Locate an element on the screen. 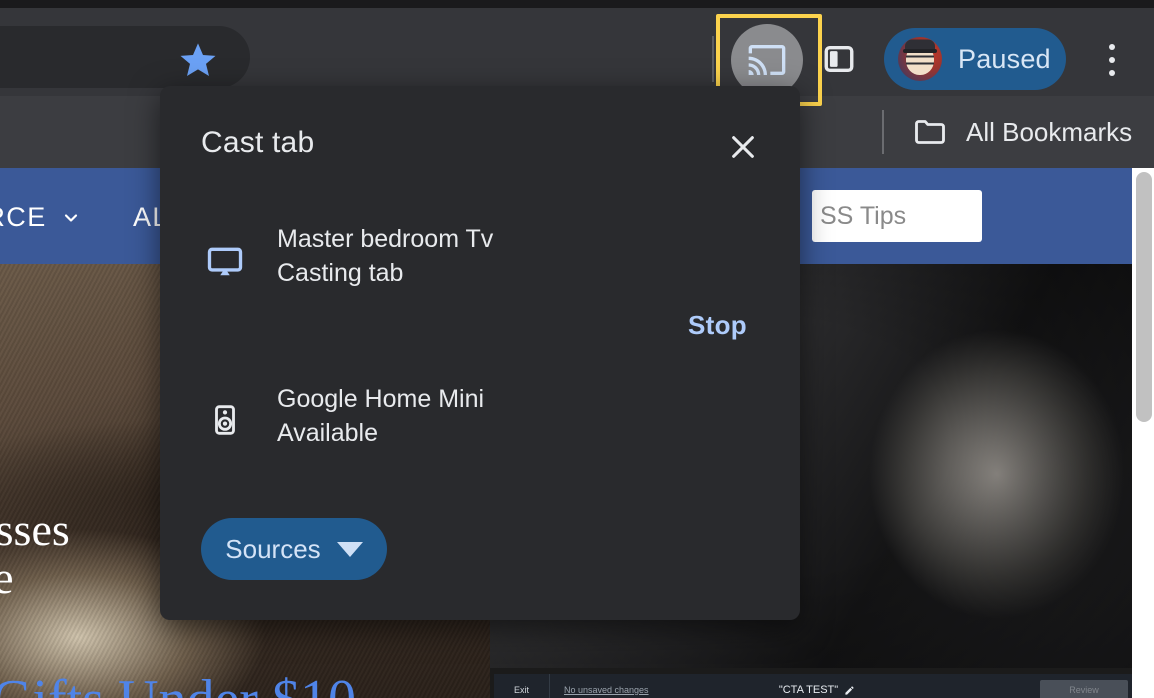  bookmarks-divider is located at coordinates (883, 132).